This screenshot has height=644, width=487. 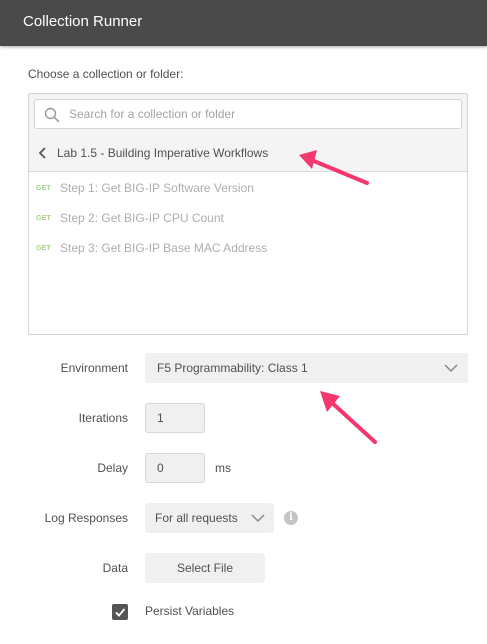 What do you see at coordinates (103, 418) in the screenshot?
I see `iterations-label: Iterations` at bounding box center [103, 418].